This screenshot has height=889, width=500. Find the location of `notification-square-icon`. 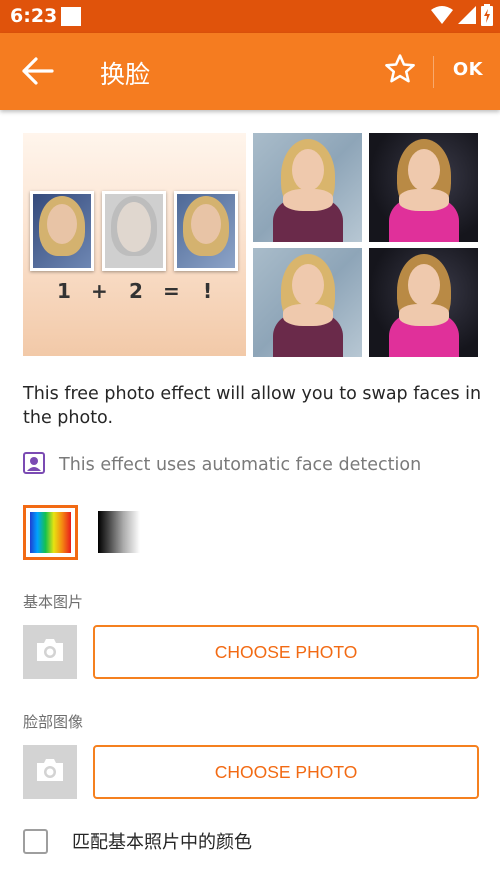

notification-square-icon is located at coordinates (71, 16).